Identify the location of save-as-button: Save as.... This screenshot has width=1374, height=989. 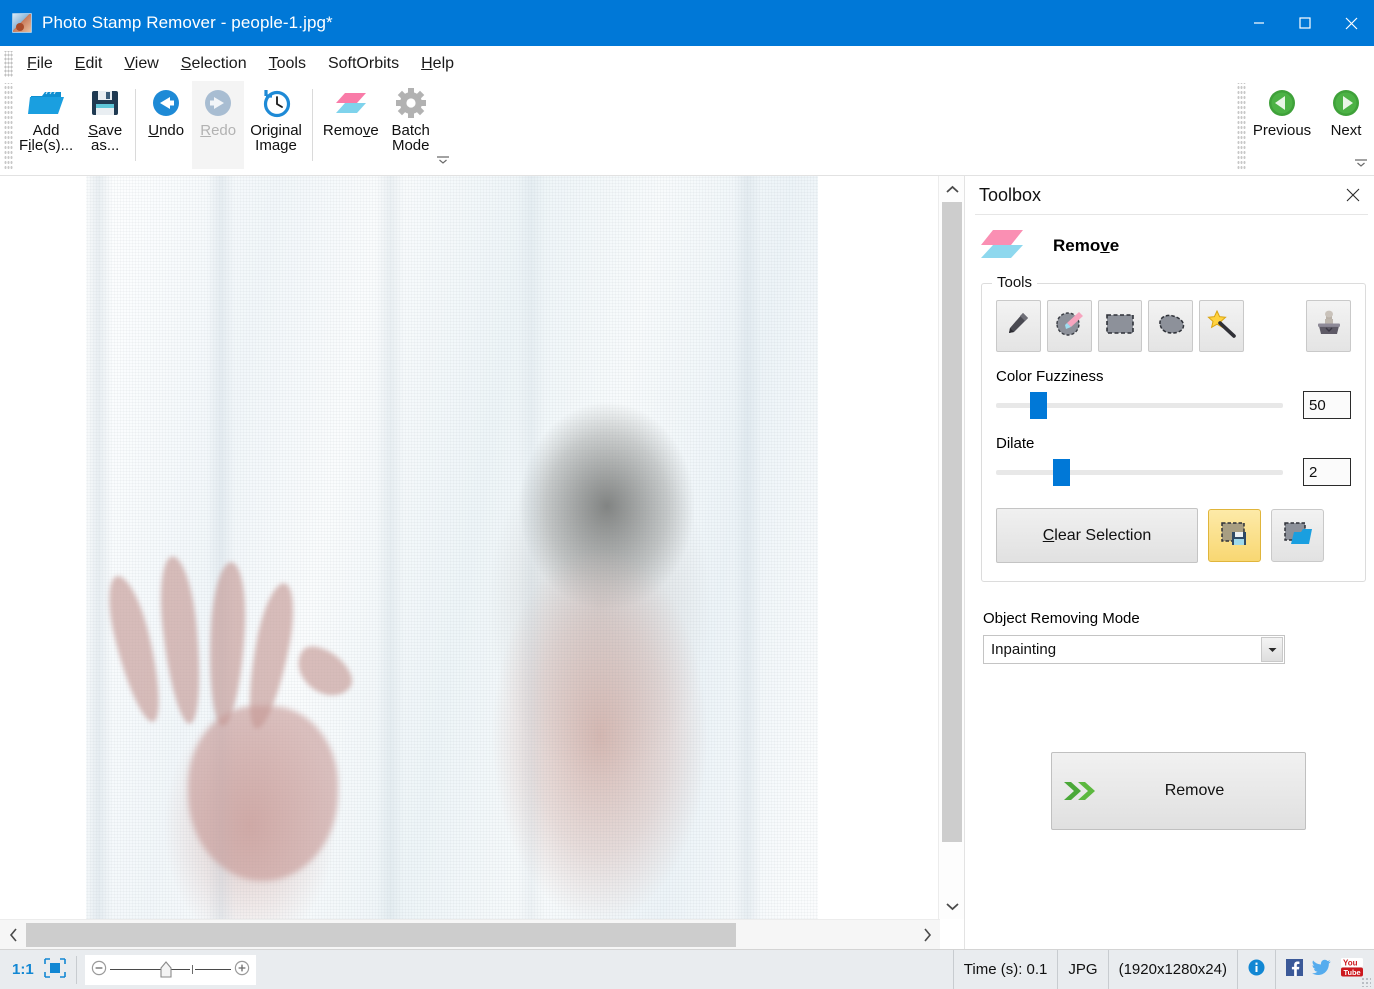
(105, 125).